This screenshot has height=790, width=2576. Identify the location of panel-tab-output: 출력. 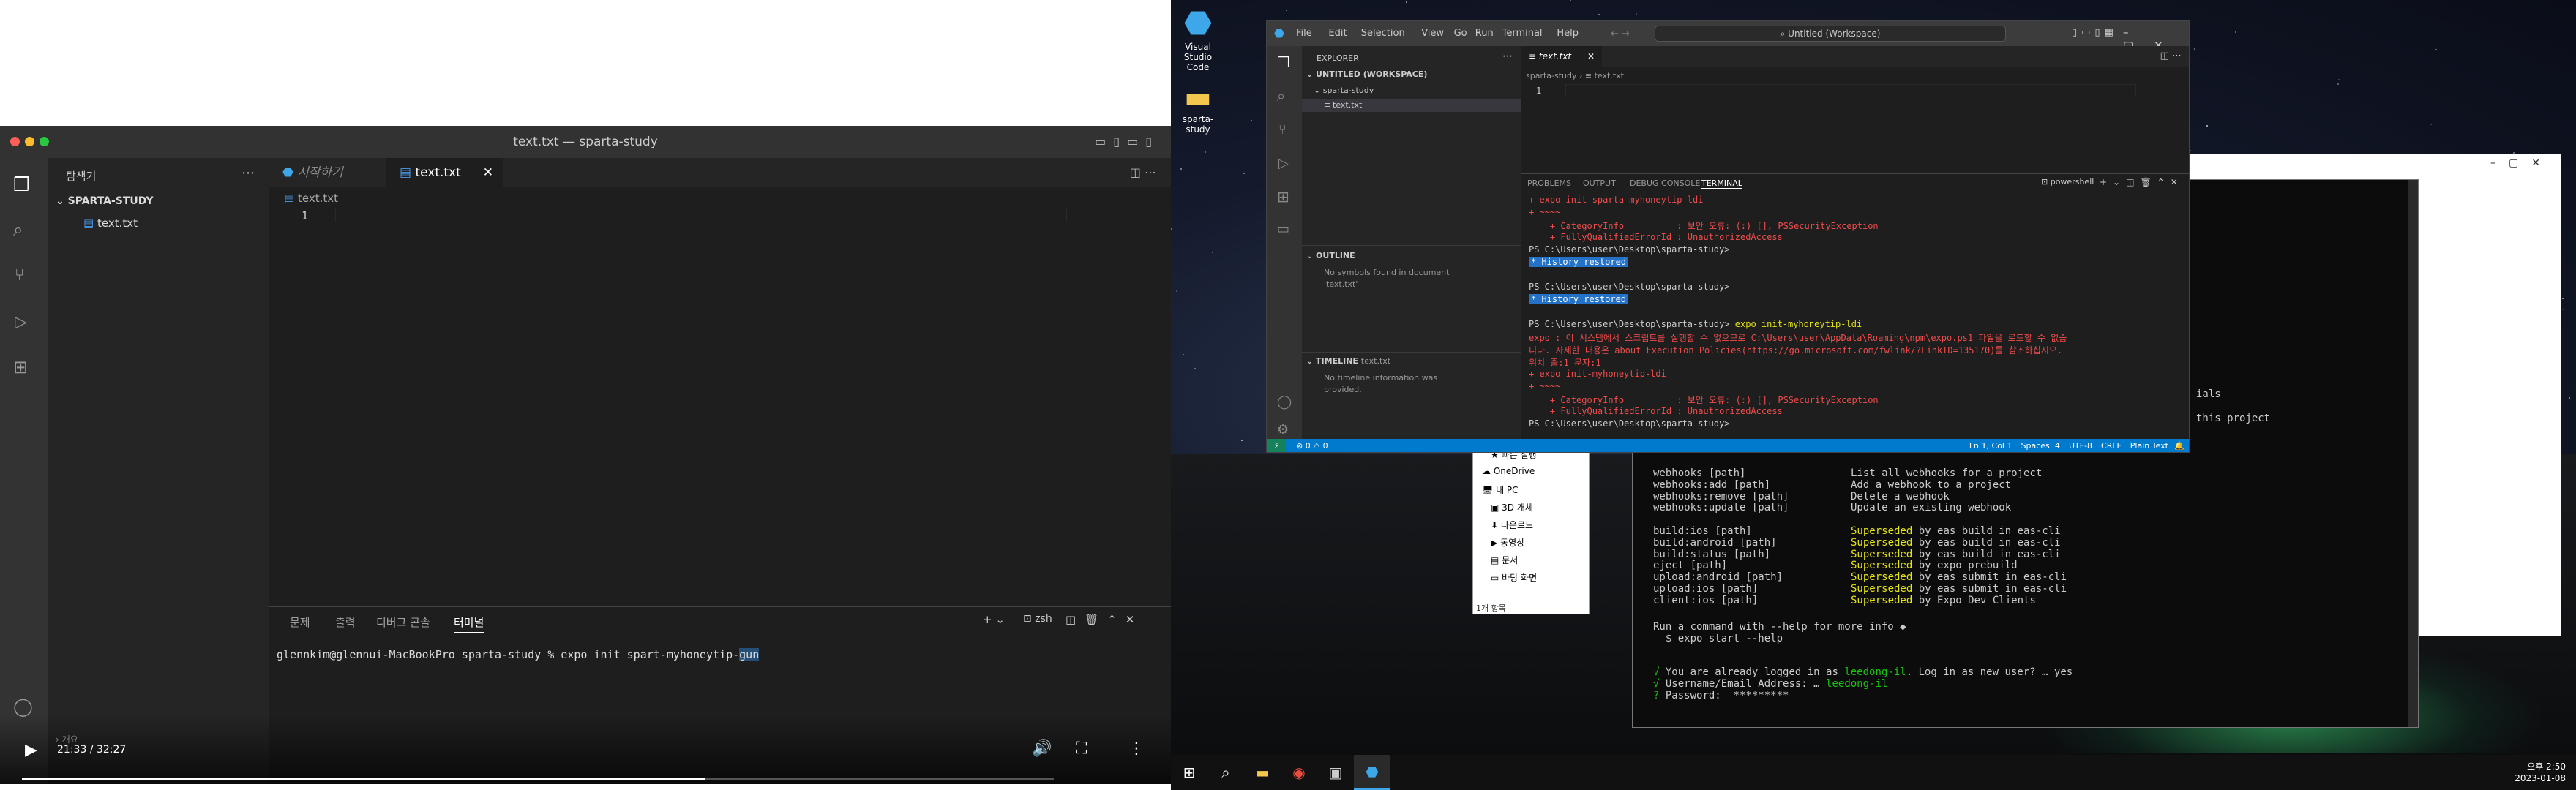
(345, 622).